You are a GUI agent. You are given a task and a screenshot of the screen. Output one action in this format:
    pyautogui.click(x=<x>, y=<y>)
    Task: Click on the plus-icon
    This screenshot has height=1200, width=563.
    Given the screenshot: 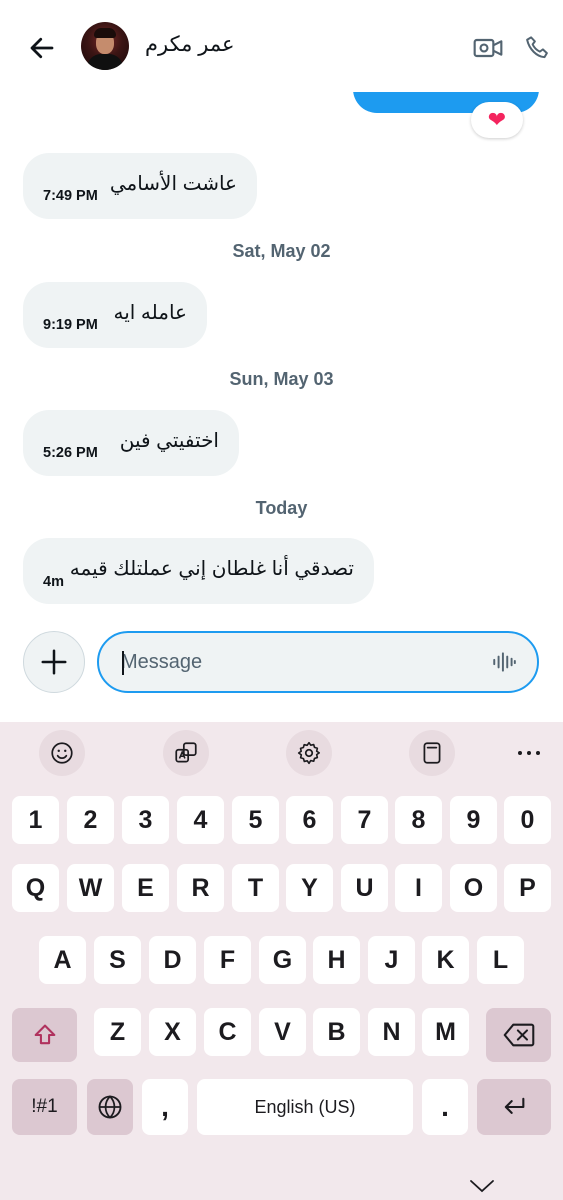 What is the action you would take?
    pyautogui.click(x=54, y=662)
    